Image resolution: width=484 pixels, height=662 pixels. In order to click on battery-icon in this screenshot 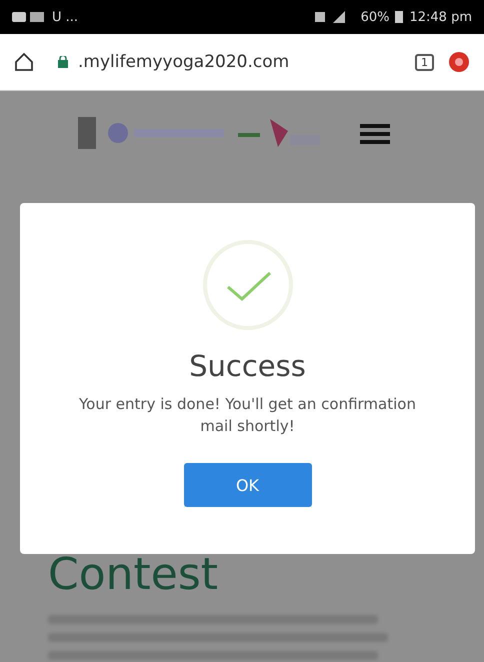, I will do `click(399, 17)`.